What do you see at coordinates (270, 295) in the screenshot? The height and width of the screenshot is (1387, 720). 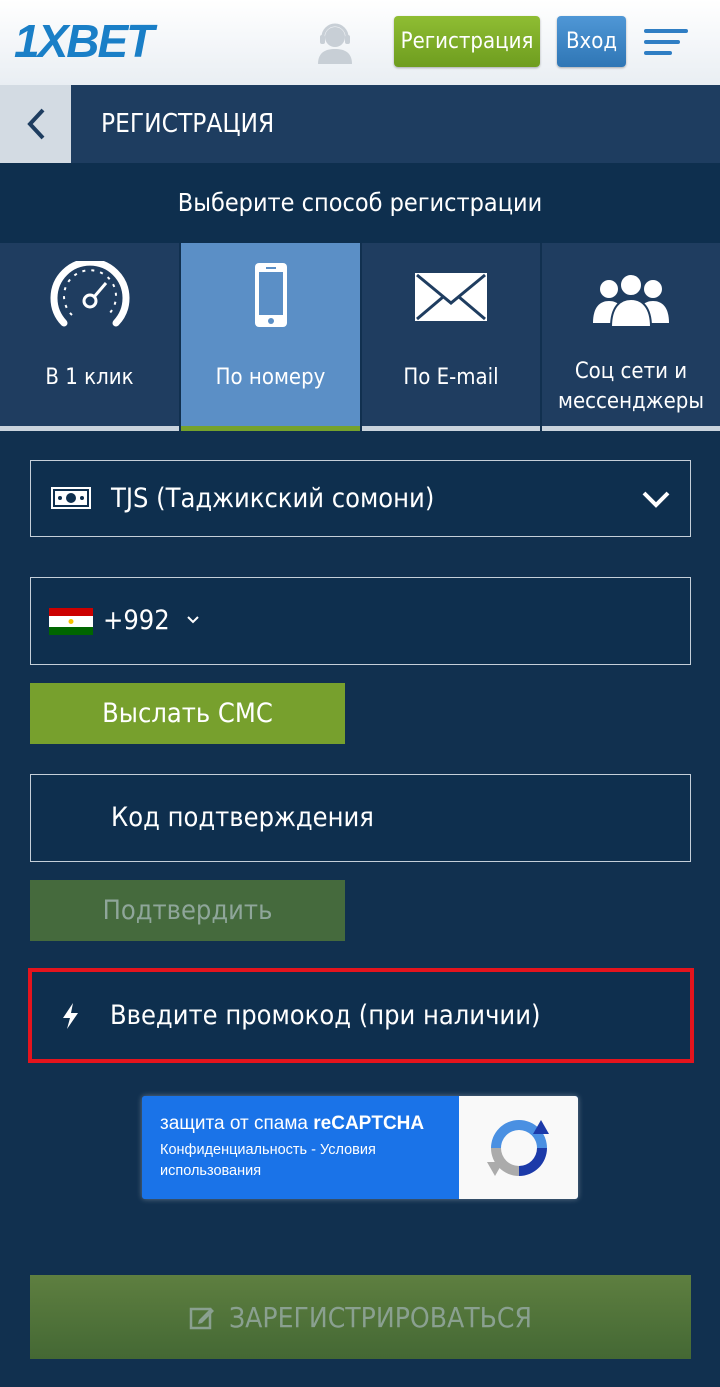 I see `mobile-phone-icon` at bounding box center [270, 295].